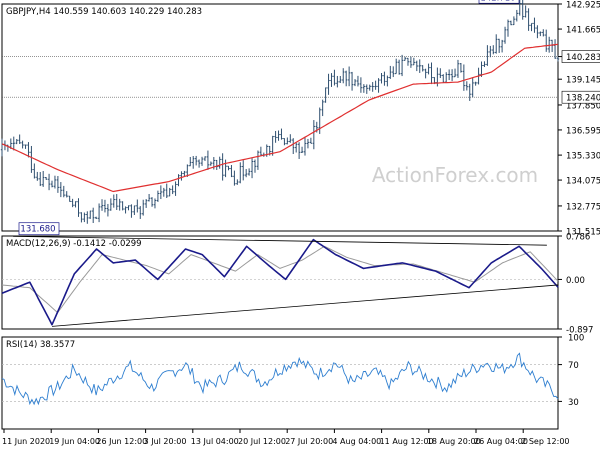  What do you see at coordinates (583, 81) in the screenshot?
I see `y-tick-label: 139.145` at bounding box center [583, 81].